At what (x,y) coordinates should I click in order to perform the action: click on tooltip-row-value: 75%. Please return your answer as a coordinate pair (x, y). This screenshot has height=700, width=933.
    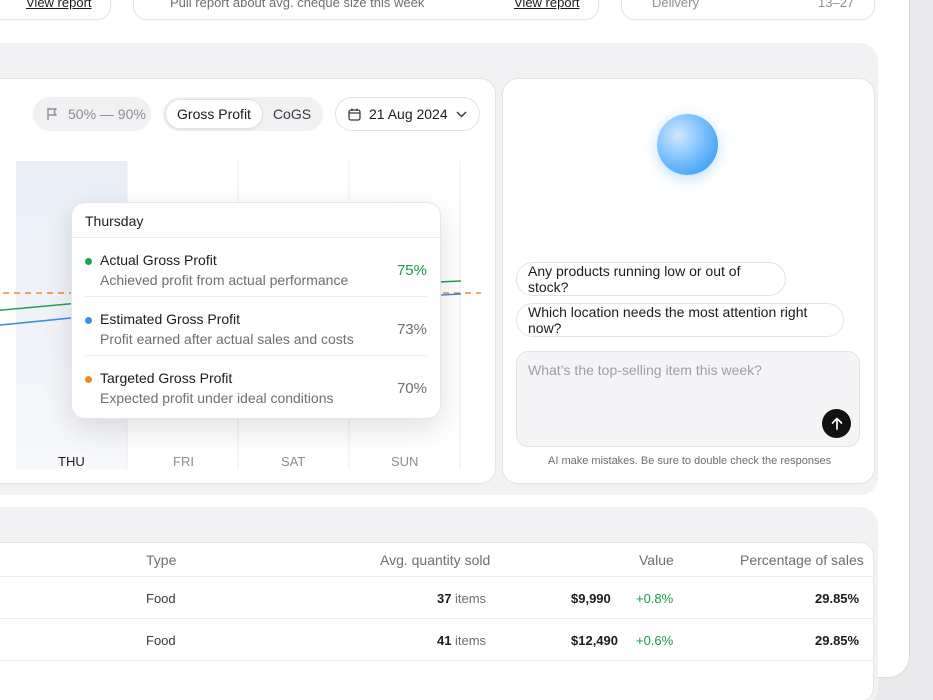
    Looking at the image, I should click on (411, 270).